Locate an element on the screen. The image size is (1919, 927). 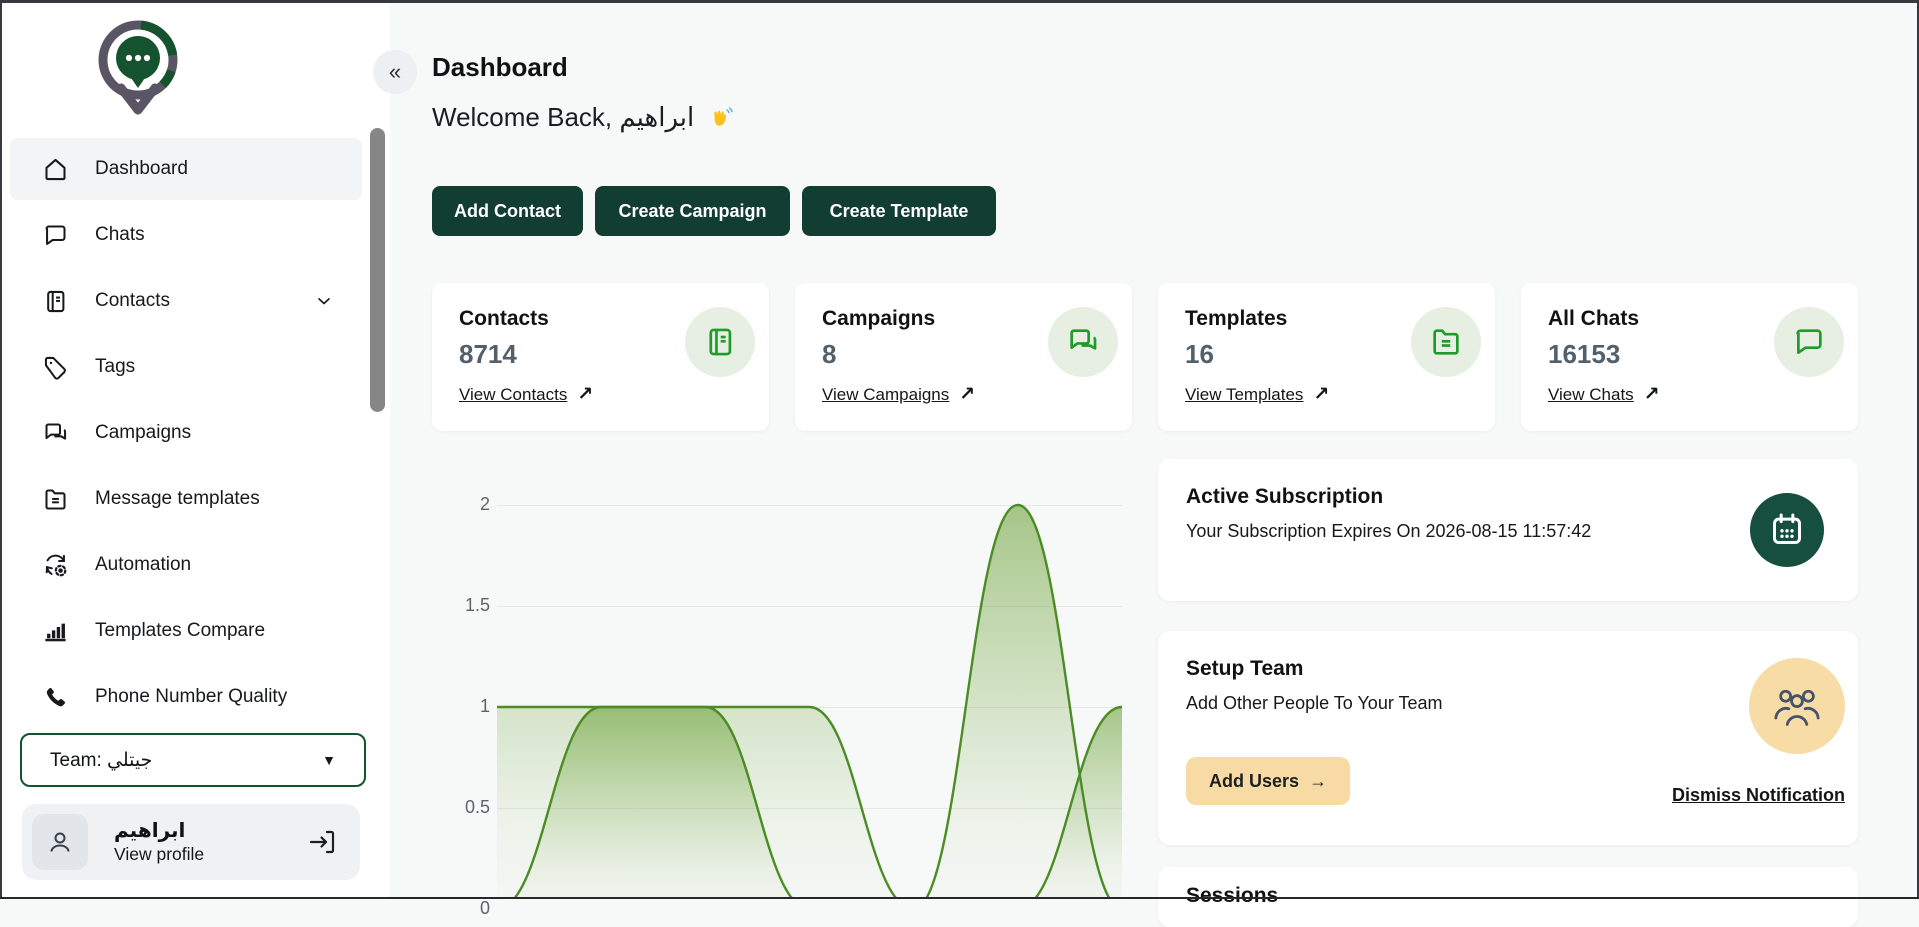
waving-hand-icon is located at coordinates (724, 116).